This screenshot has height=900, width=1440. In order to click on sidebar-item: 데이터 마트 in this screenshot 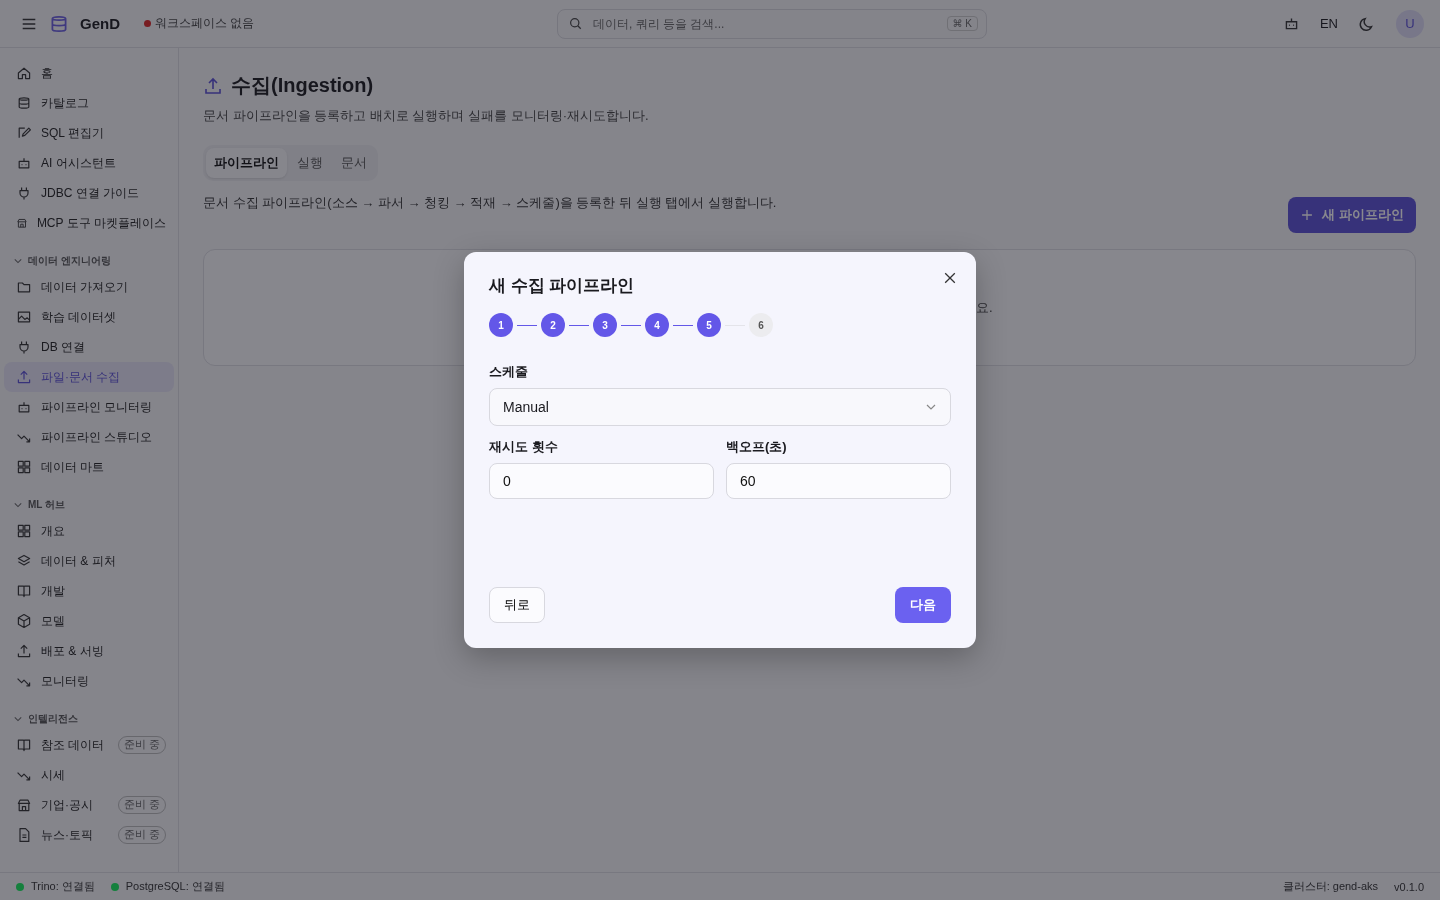, I will do `click(89, 467)`.